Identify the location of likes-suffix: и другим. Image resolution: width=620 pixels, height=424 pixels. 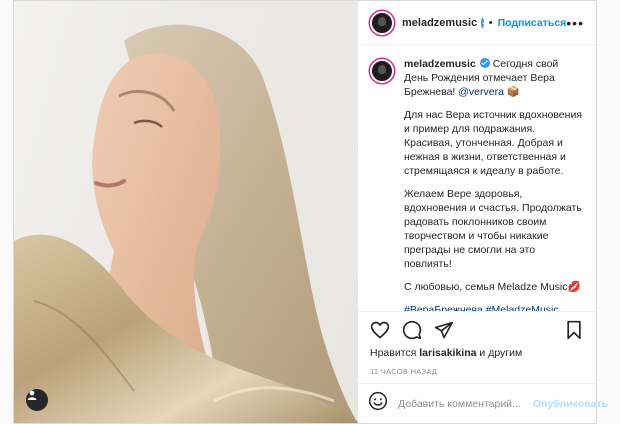
(500, 353).